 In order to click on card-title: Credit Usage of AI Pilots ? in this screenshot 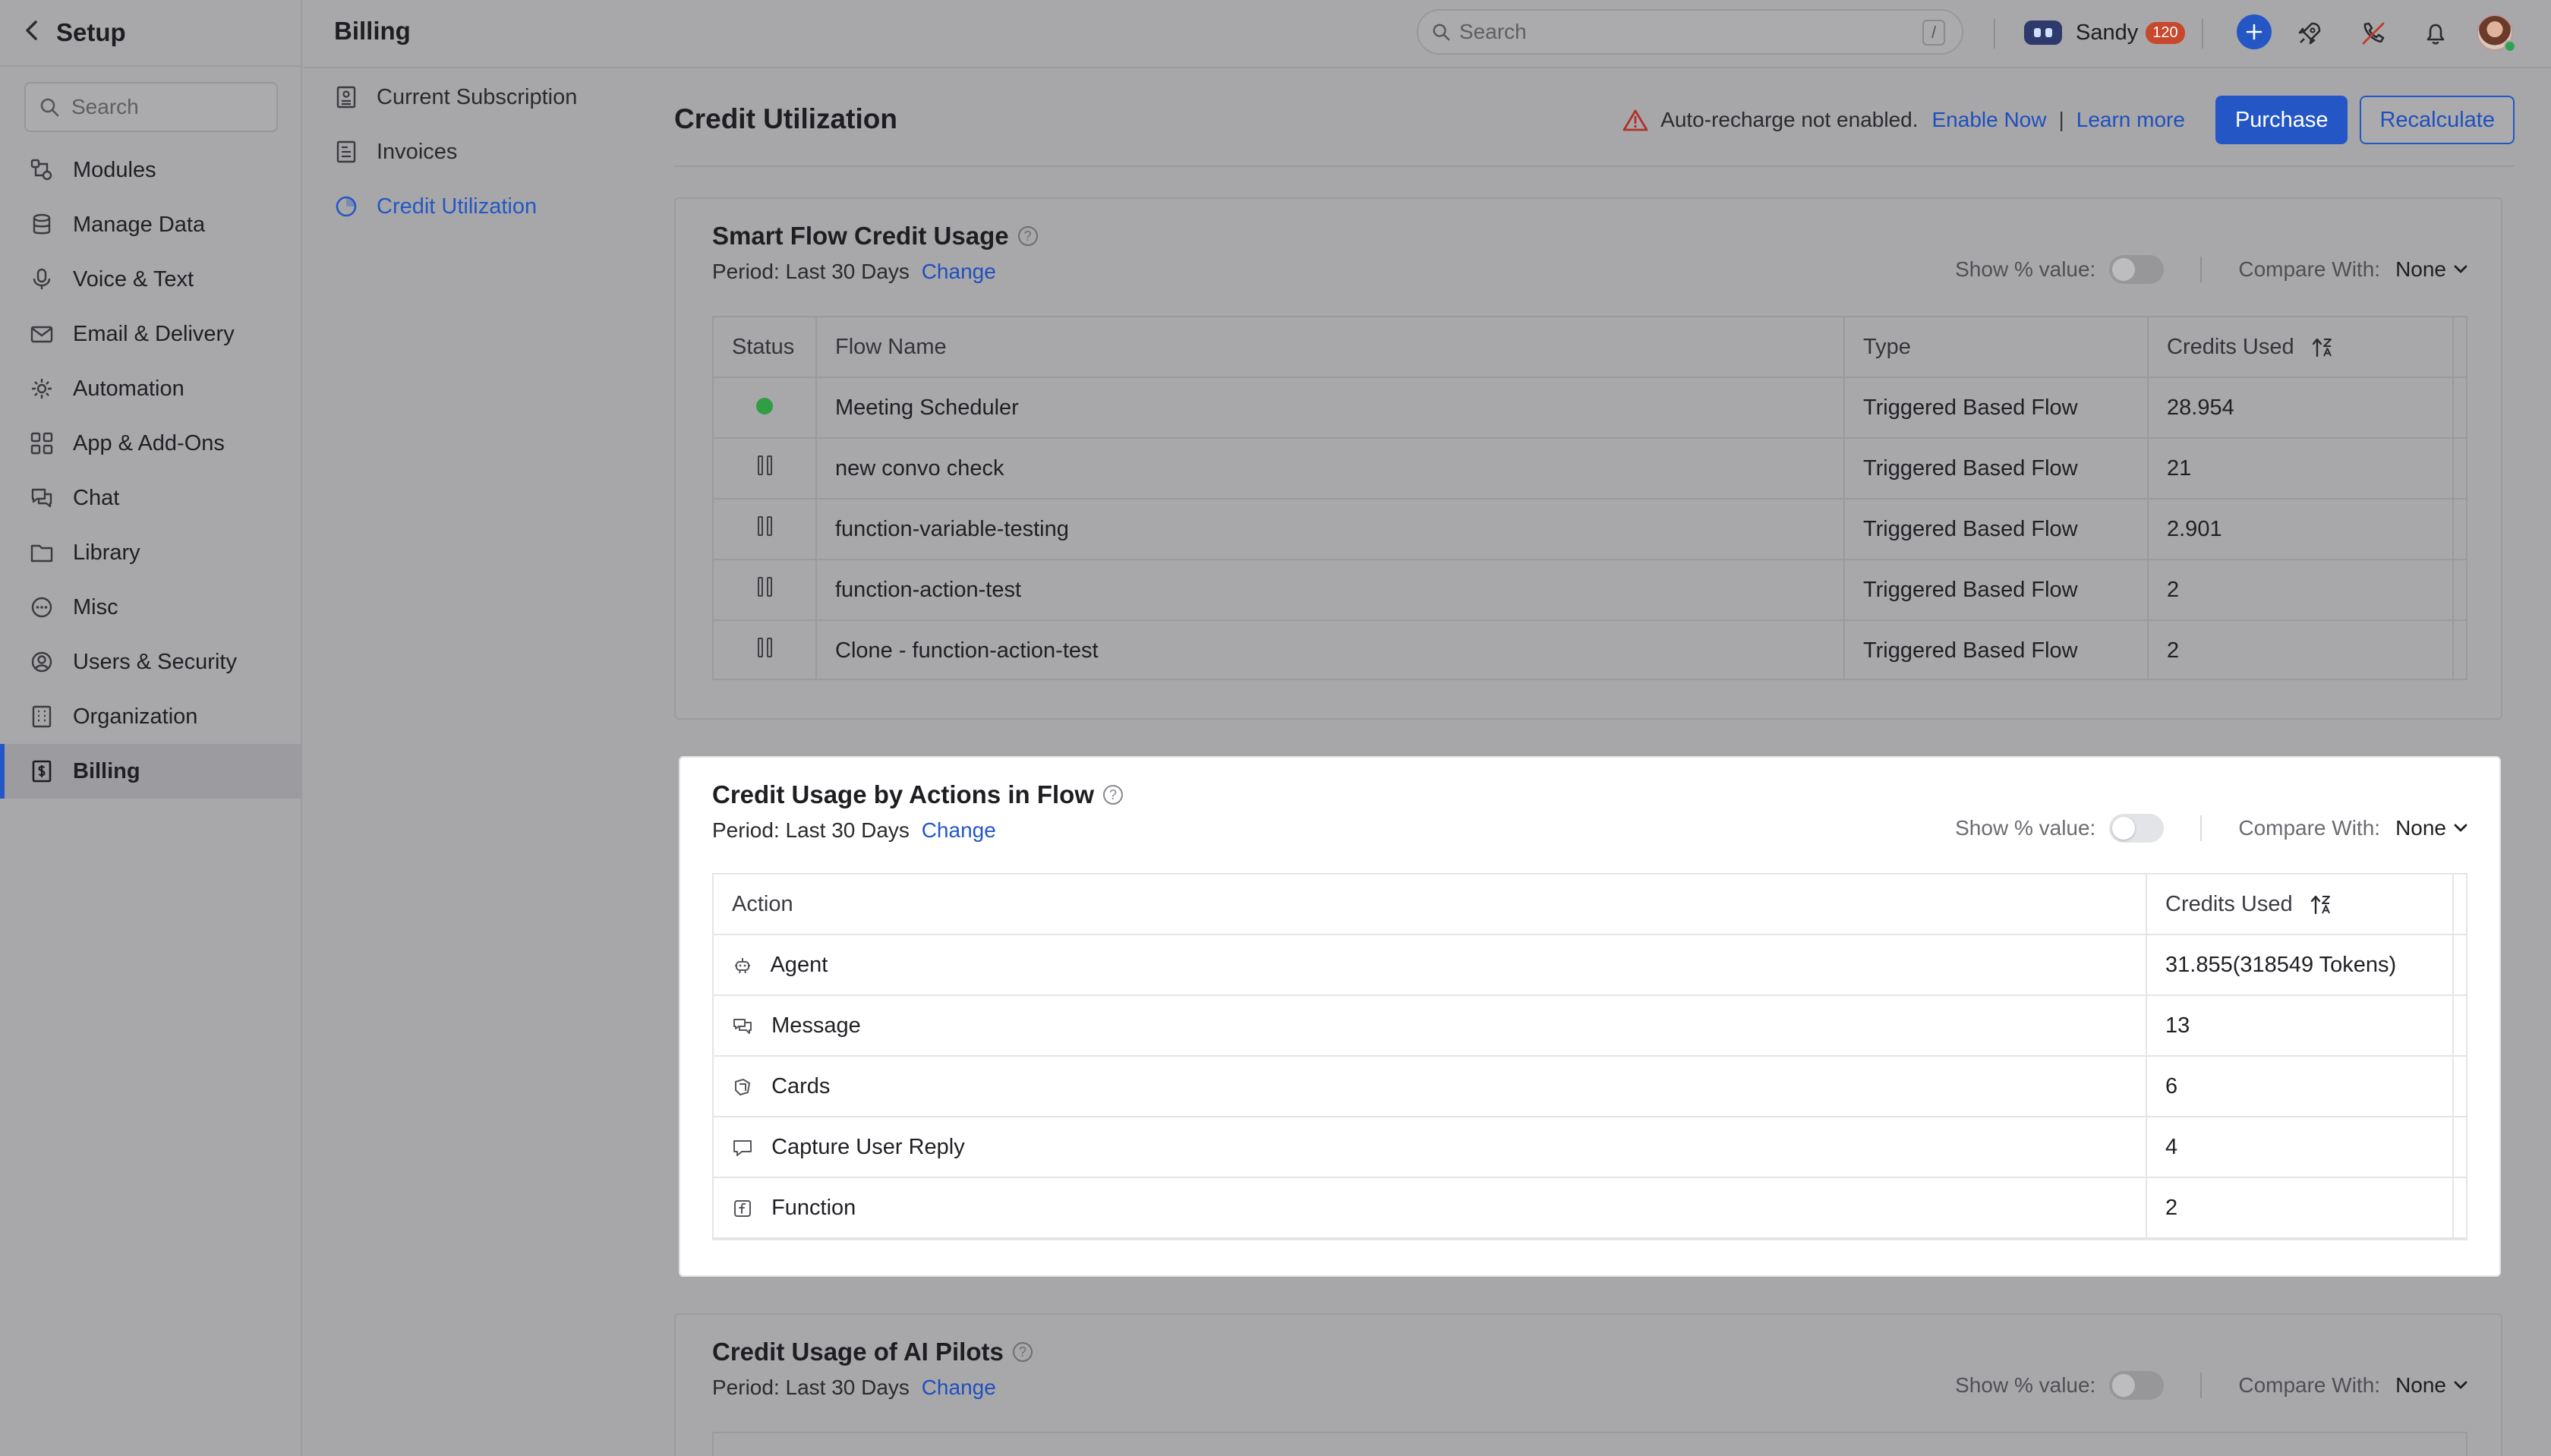, I will do `click(872, 1352)`.